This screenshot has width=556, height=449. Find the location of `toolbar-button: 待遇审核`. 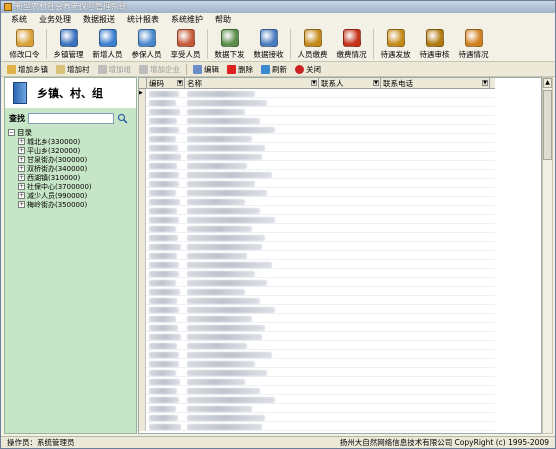

toolbar-button: 待遇审核 is located at coordinates (434, 44).